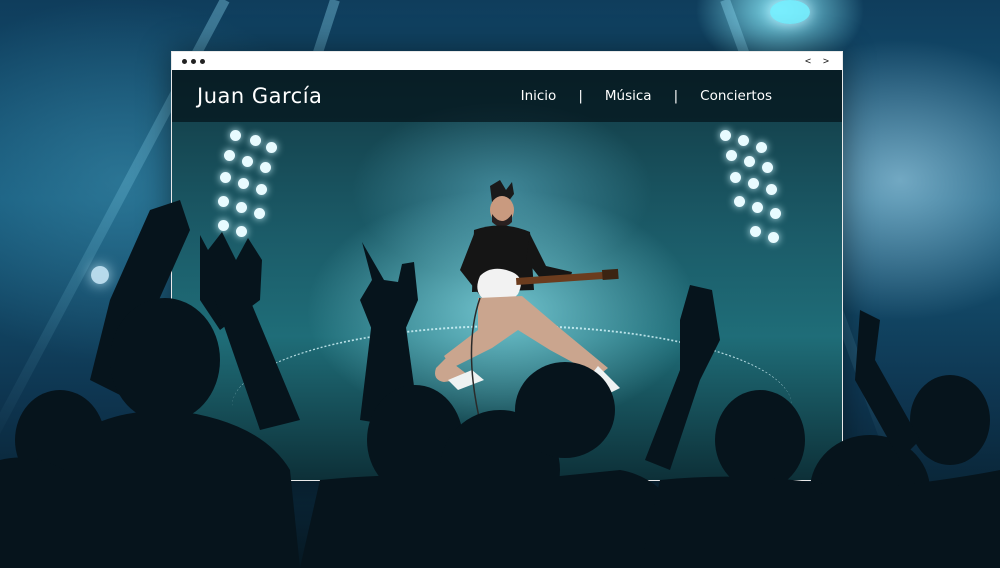 The width and height of the screenshot is (1000, 568). Describe the element at coordinates (736, 96) in the screenshot. I see `nav-link-conciertos: Conciertos` at that location.